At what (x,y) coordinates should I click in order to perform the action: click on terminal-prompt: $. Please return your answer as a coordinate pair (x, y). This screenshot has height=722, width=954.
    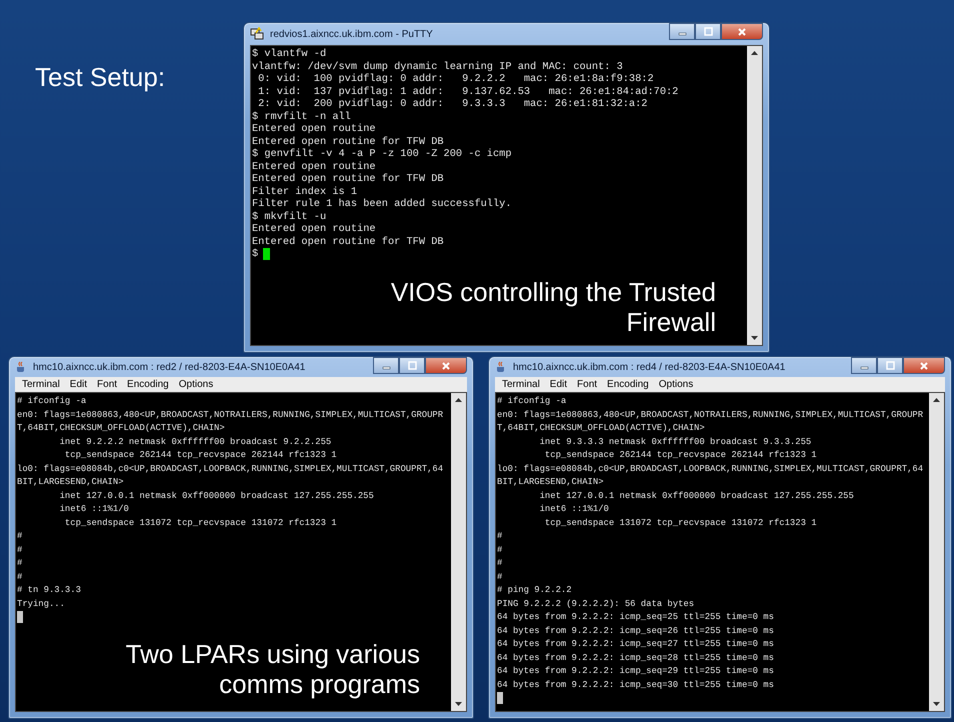
    Looking at the image, I should click on (255, 254).